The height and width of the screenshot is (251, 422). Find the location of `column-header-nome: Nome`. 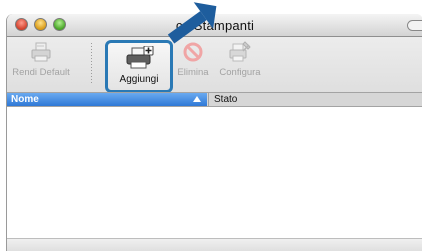

column-header-nome: Nome is located at coordinates (107, 99).